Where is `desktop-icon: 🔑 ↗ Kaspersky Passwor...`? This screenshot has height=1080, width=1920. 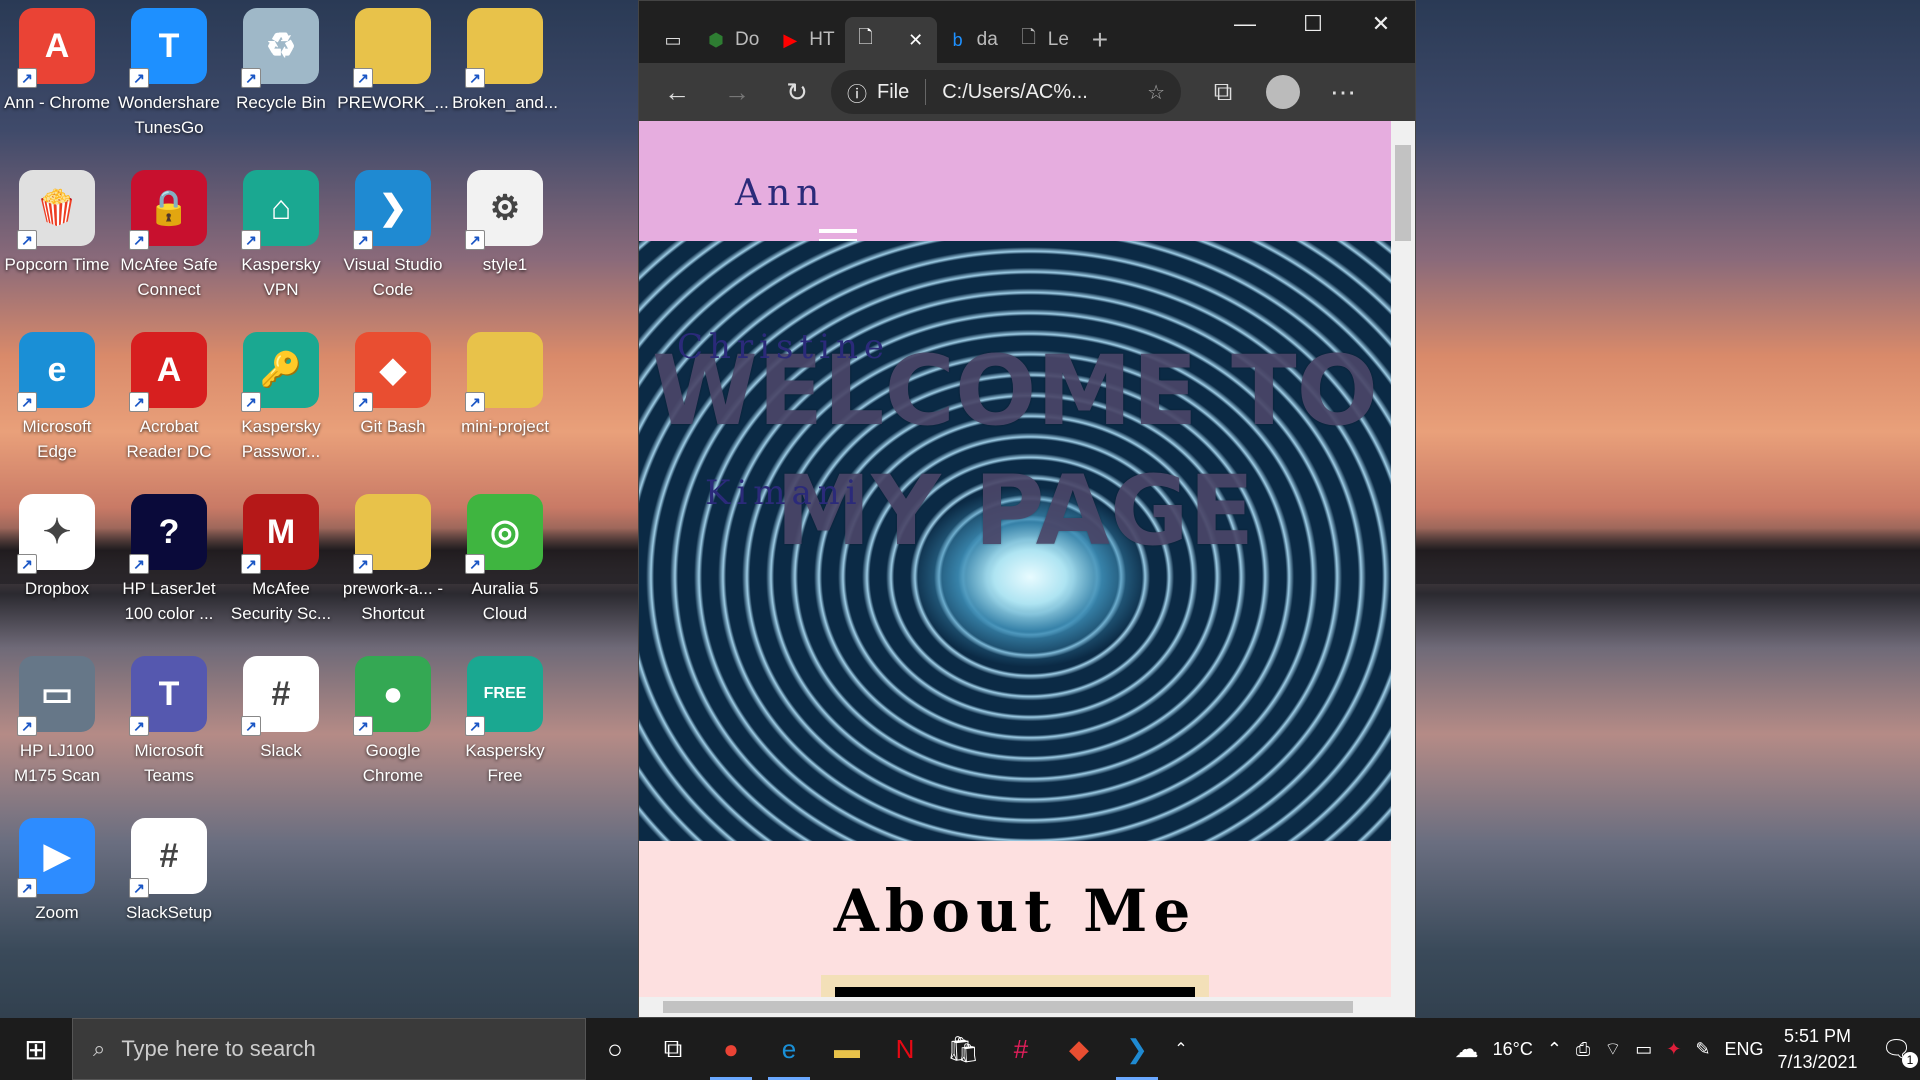 desktop-icon: 🔑 ↗ Kaspersky Passwor... is located at coordinates (281, 401).